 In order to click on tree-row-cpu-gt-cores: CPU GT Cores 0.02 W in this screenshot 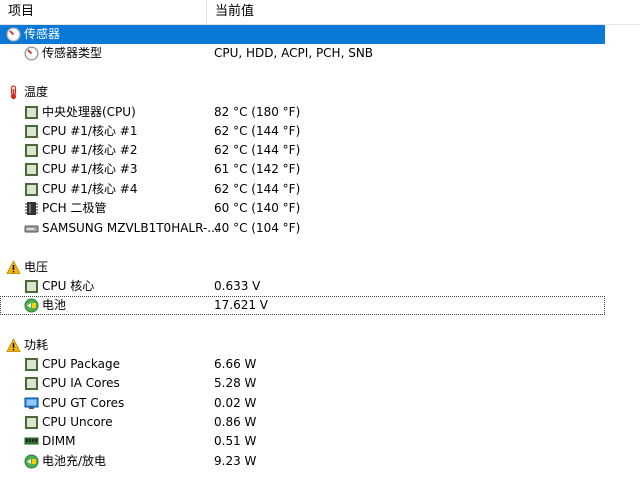, I will do `click(302, 403)`.